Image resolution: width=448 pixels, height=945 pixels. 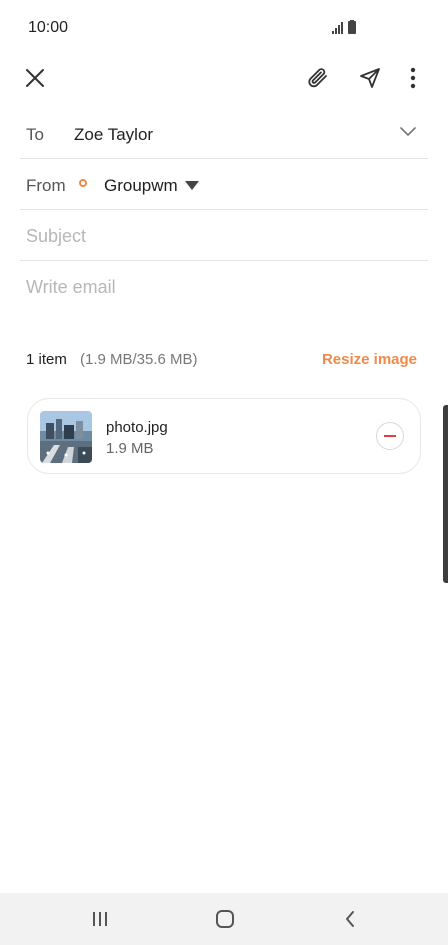 I want to click on status-bar: 10:00, so click(x=224, y=28).